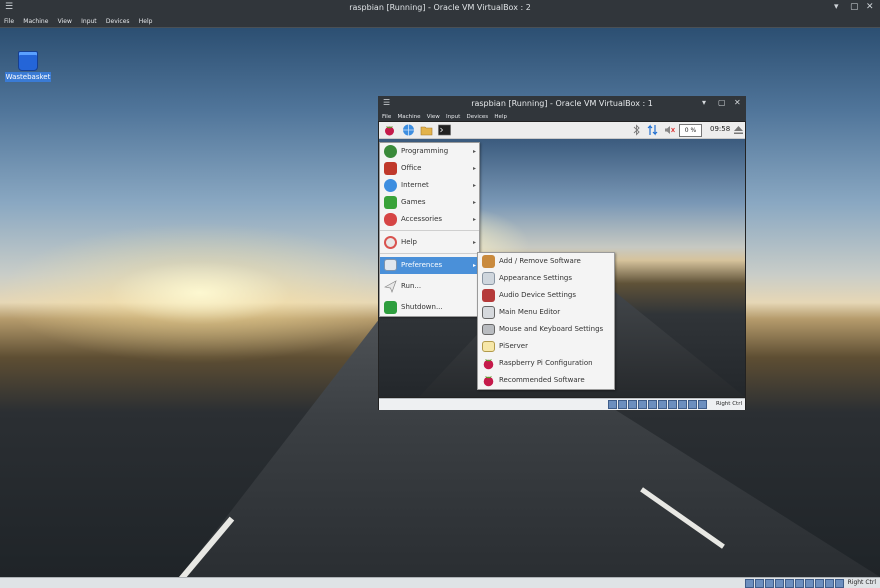 Image resolution: width=880 pixels, height=588 pixels. Describe the element at coordinates (415, 185) in the screenshot. I see `menu-item-label: Internet` at that location.